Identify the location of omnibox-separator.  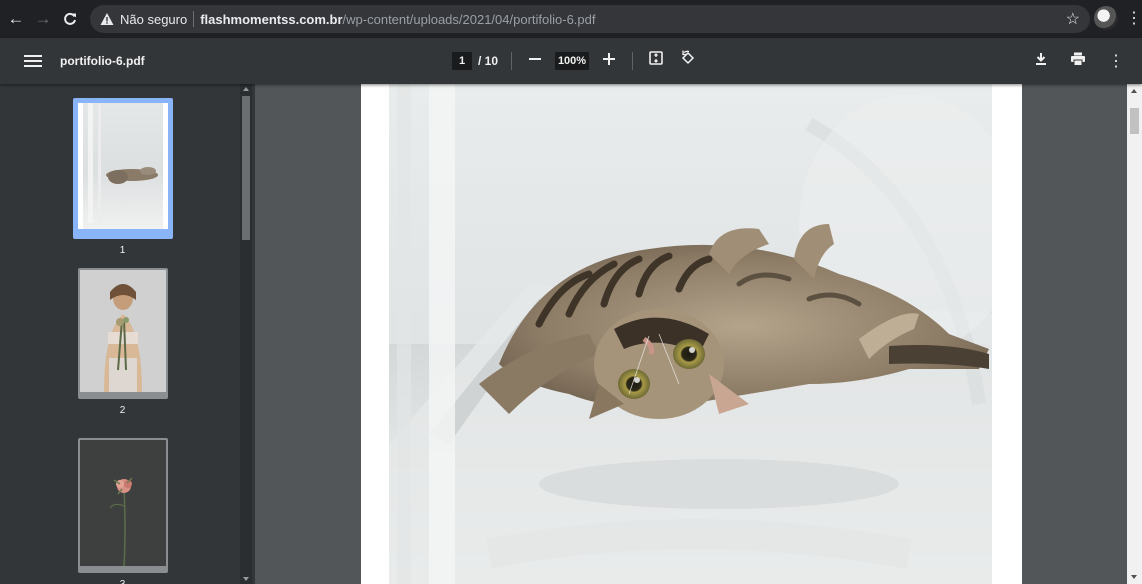
(194, 19).